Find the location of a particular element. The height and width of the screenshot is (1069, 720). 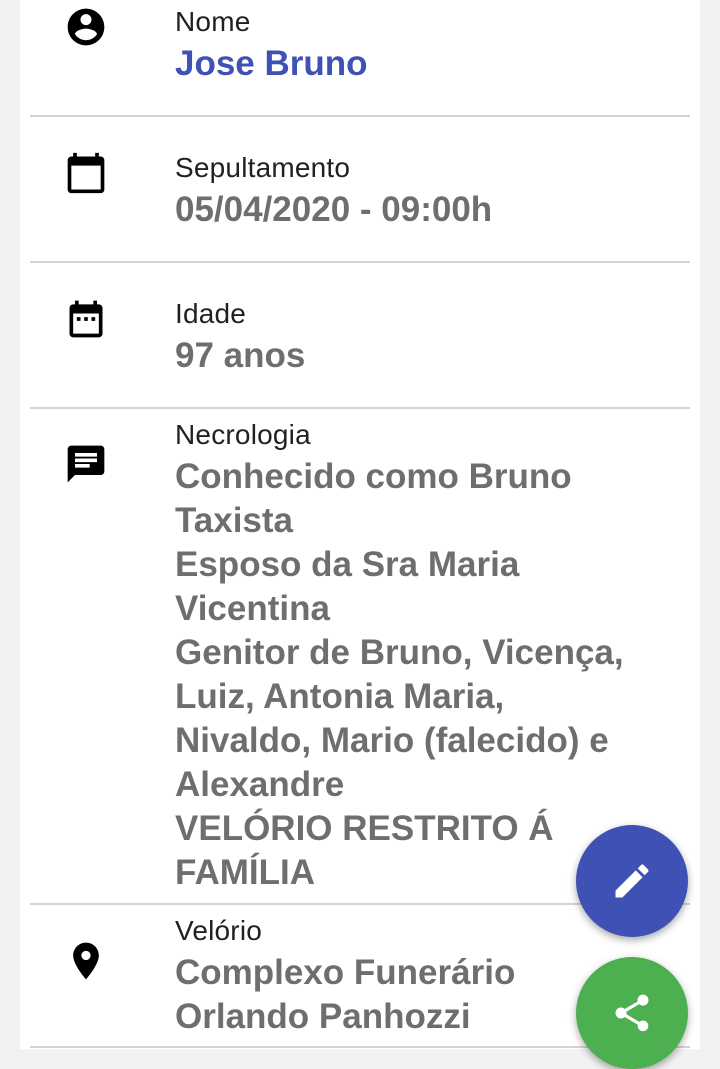

message-icon is located at coordinates (86, 464).